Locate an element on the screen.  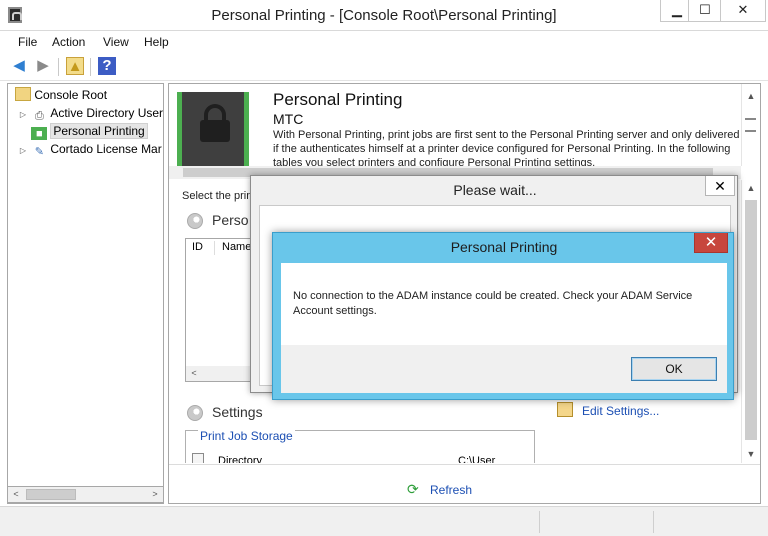
header-vertical-scrollbar: ▲ is located at coordinates (750, 125).